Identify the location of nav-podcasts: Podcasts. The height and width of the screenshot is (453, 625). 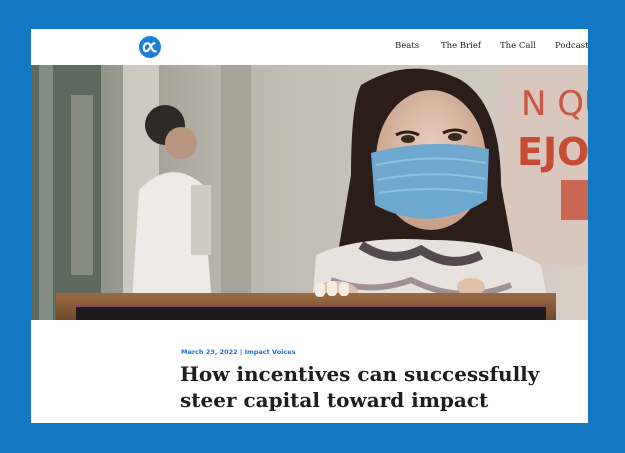
(571, 46).